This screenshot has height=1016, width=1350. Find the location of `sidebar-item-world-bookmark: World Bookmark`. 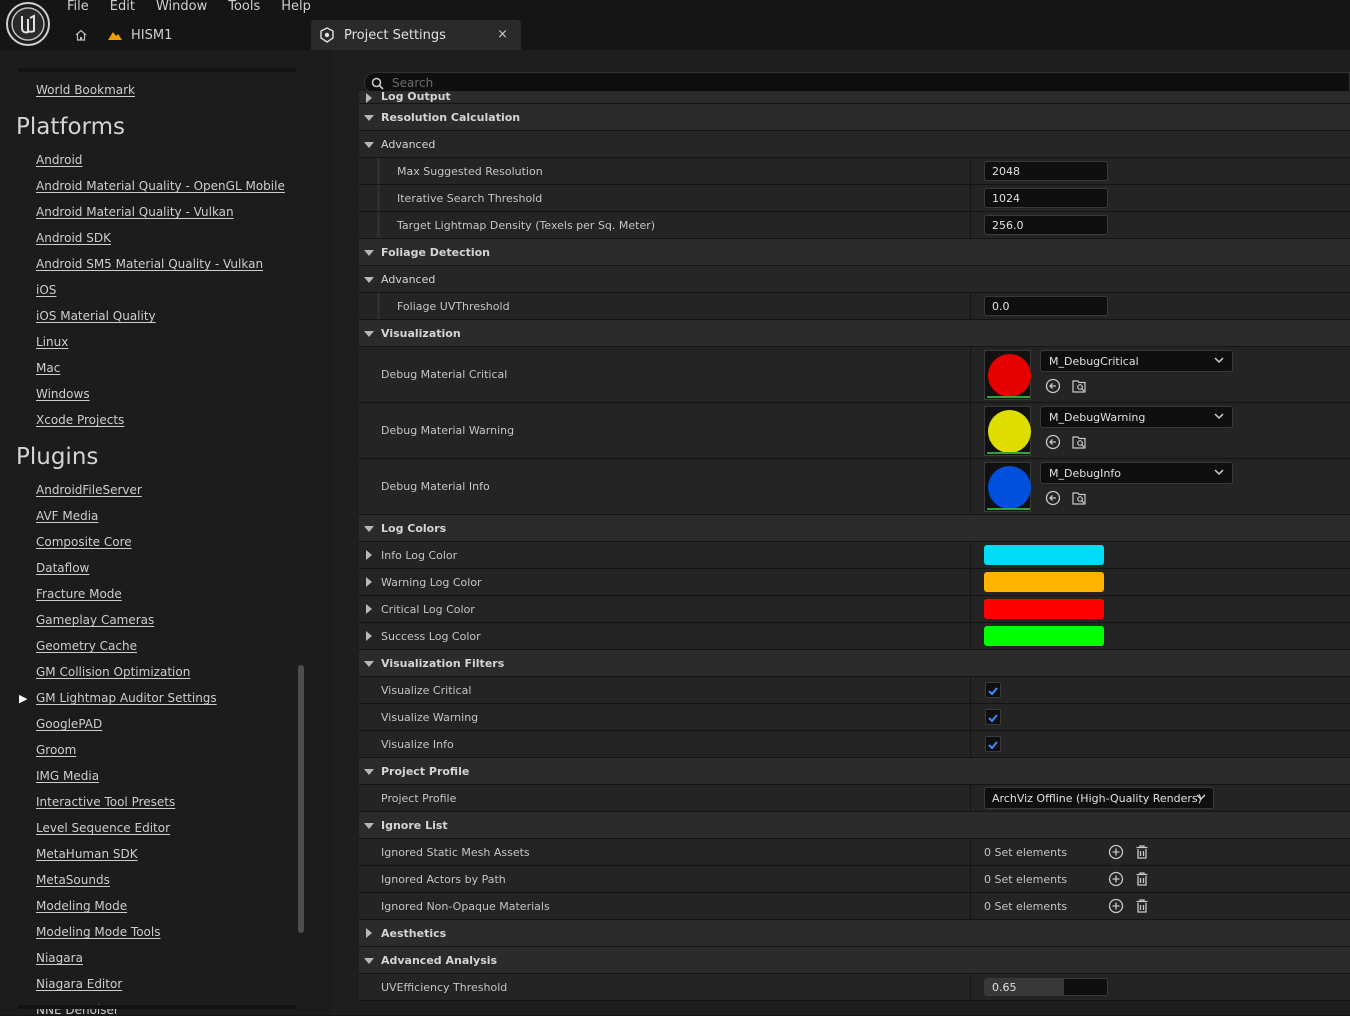

sidebar-item-world-bookmark: World Bookmark is located at coordinates (85, 90).